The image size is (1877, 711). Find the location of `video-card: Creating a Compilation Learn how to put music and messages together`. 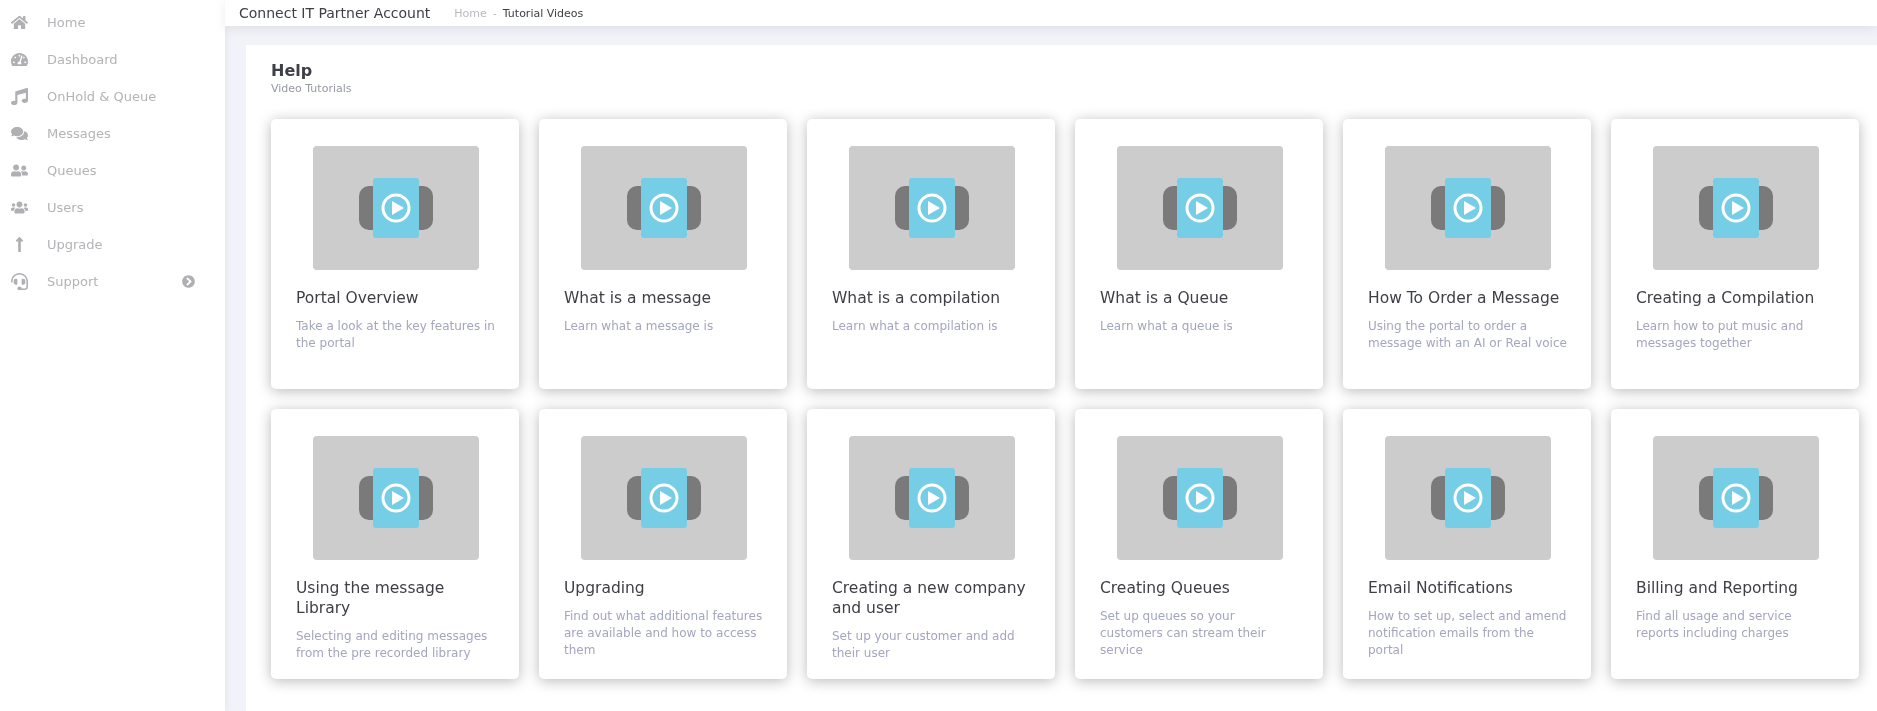

video-card: Creating a Compilation Learn how to put music and messages together is located at coordinates (1735, 254).